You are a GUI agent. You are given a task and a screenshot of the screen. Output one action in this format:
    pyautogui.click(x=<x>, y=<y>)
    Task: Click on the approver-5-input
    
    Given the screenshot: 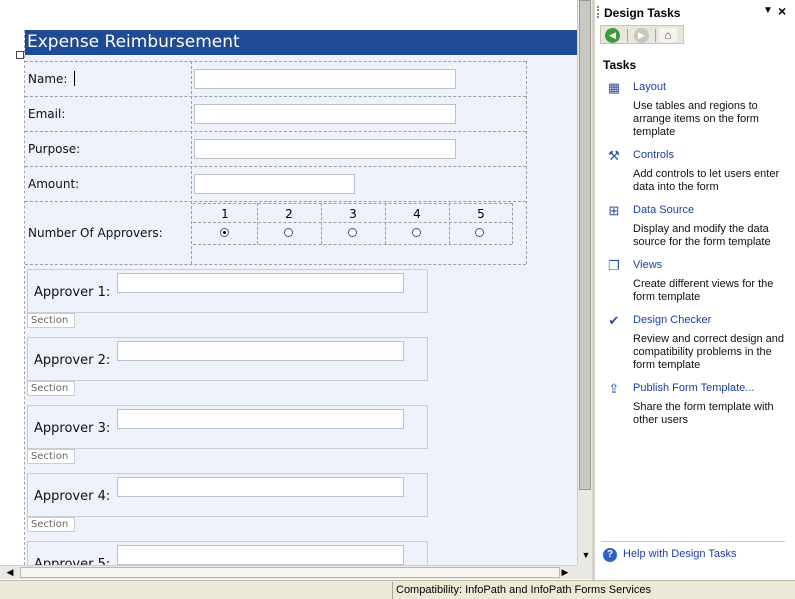 What is the action you would take?
    pyautogui.click(x=260, y=555)
    